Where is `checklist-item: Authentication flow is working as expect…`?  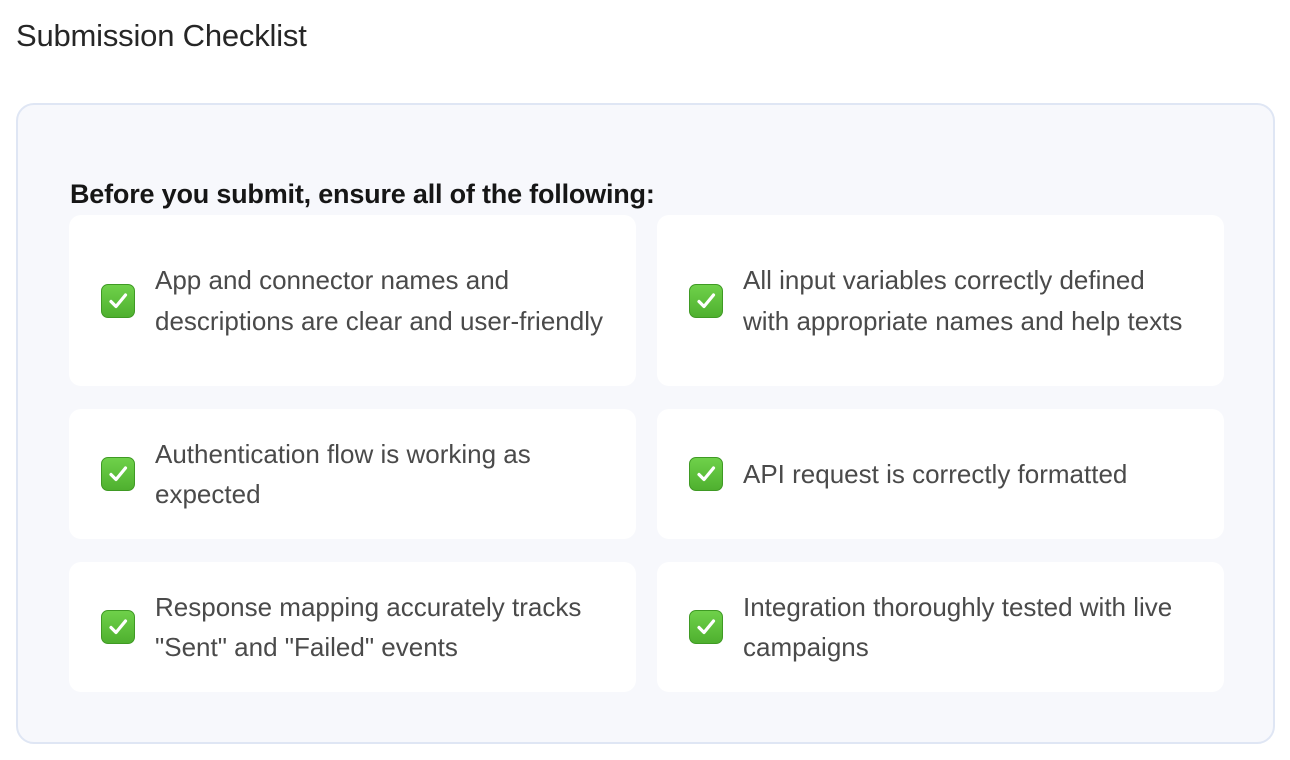
checklist-item: Authentication flow is working as expect… is located at coordinates (352, 474).